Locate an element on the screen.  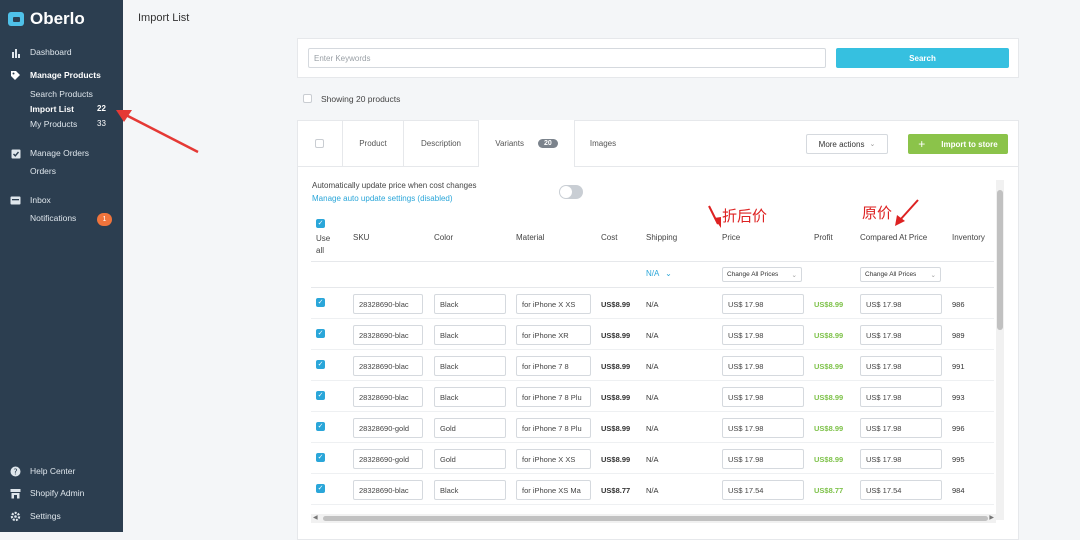
product-checkbox is located at coordinates (319, 143).